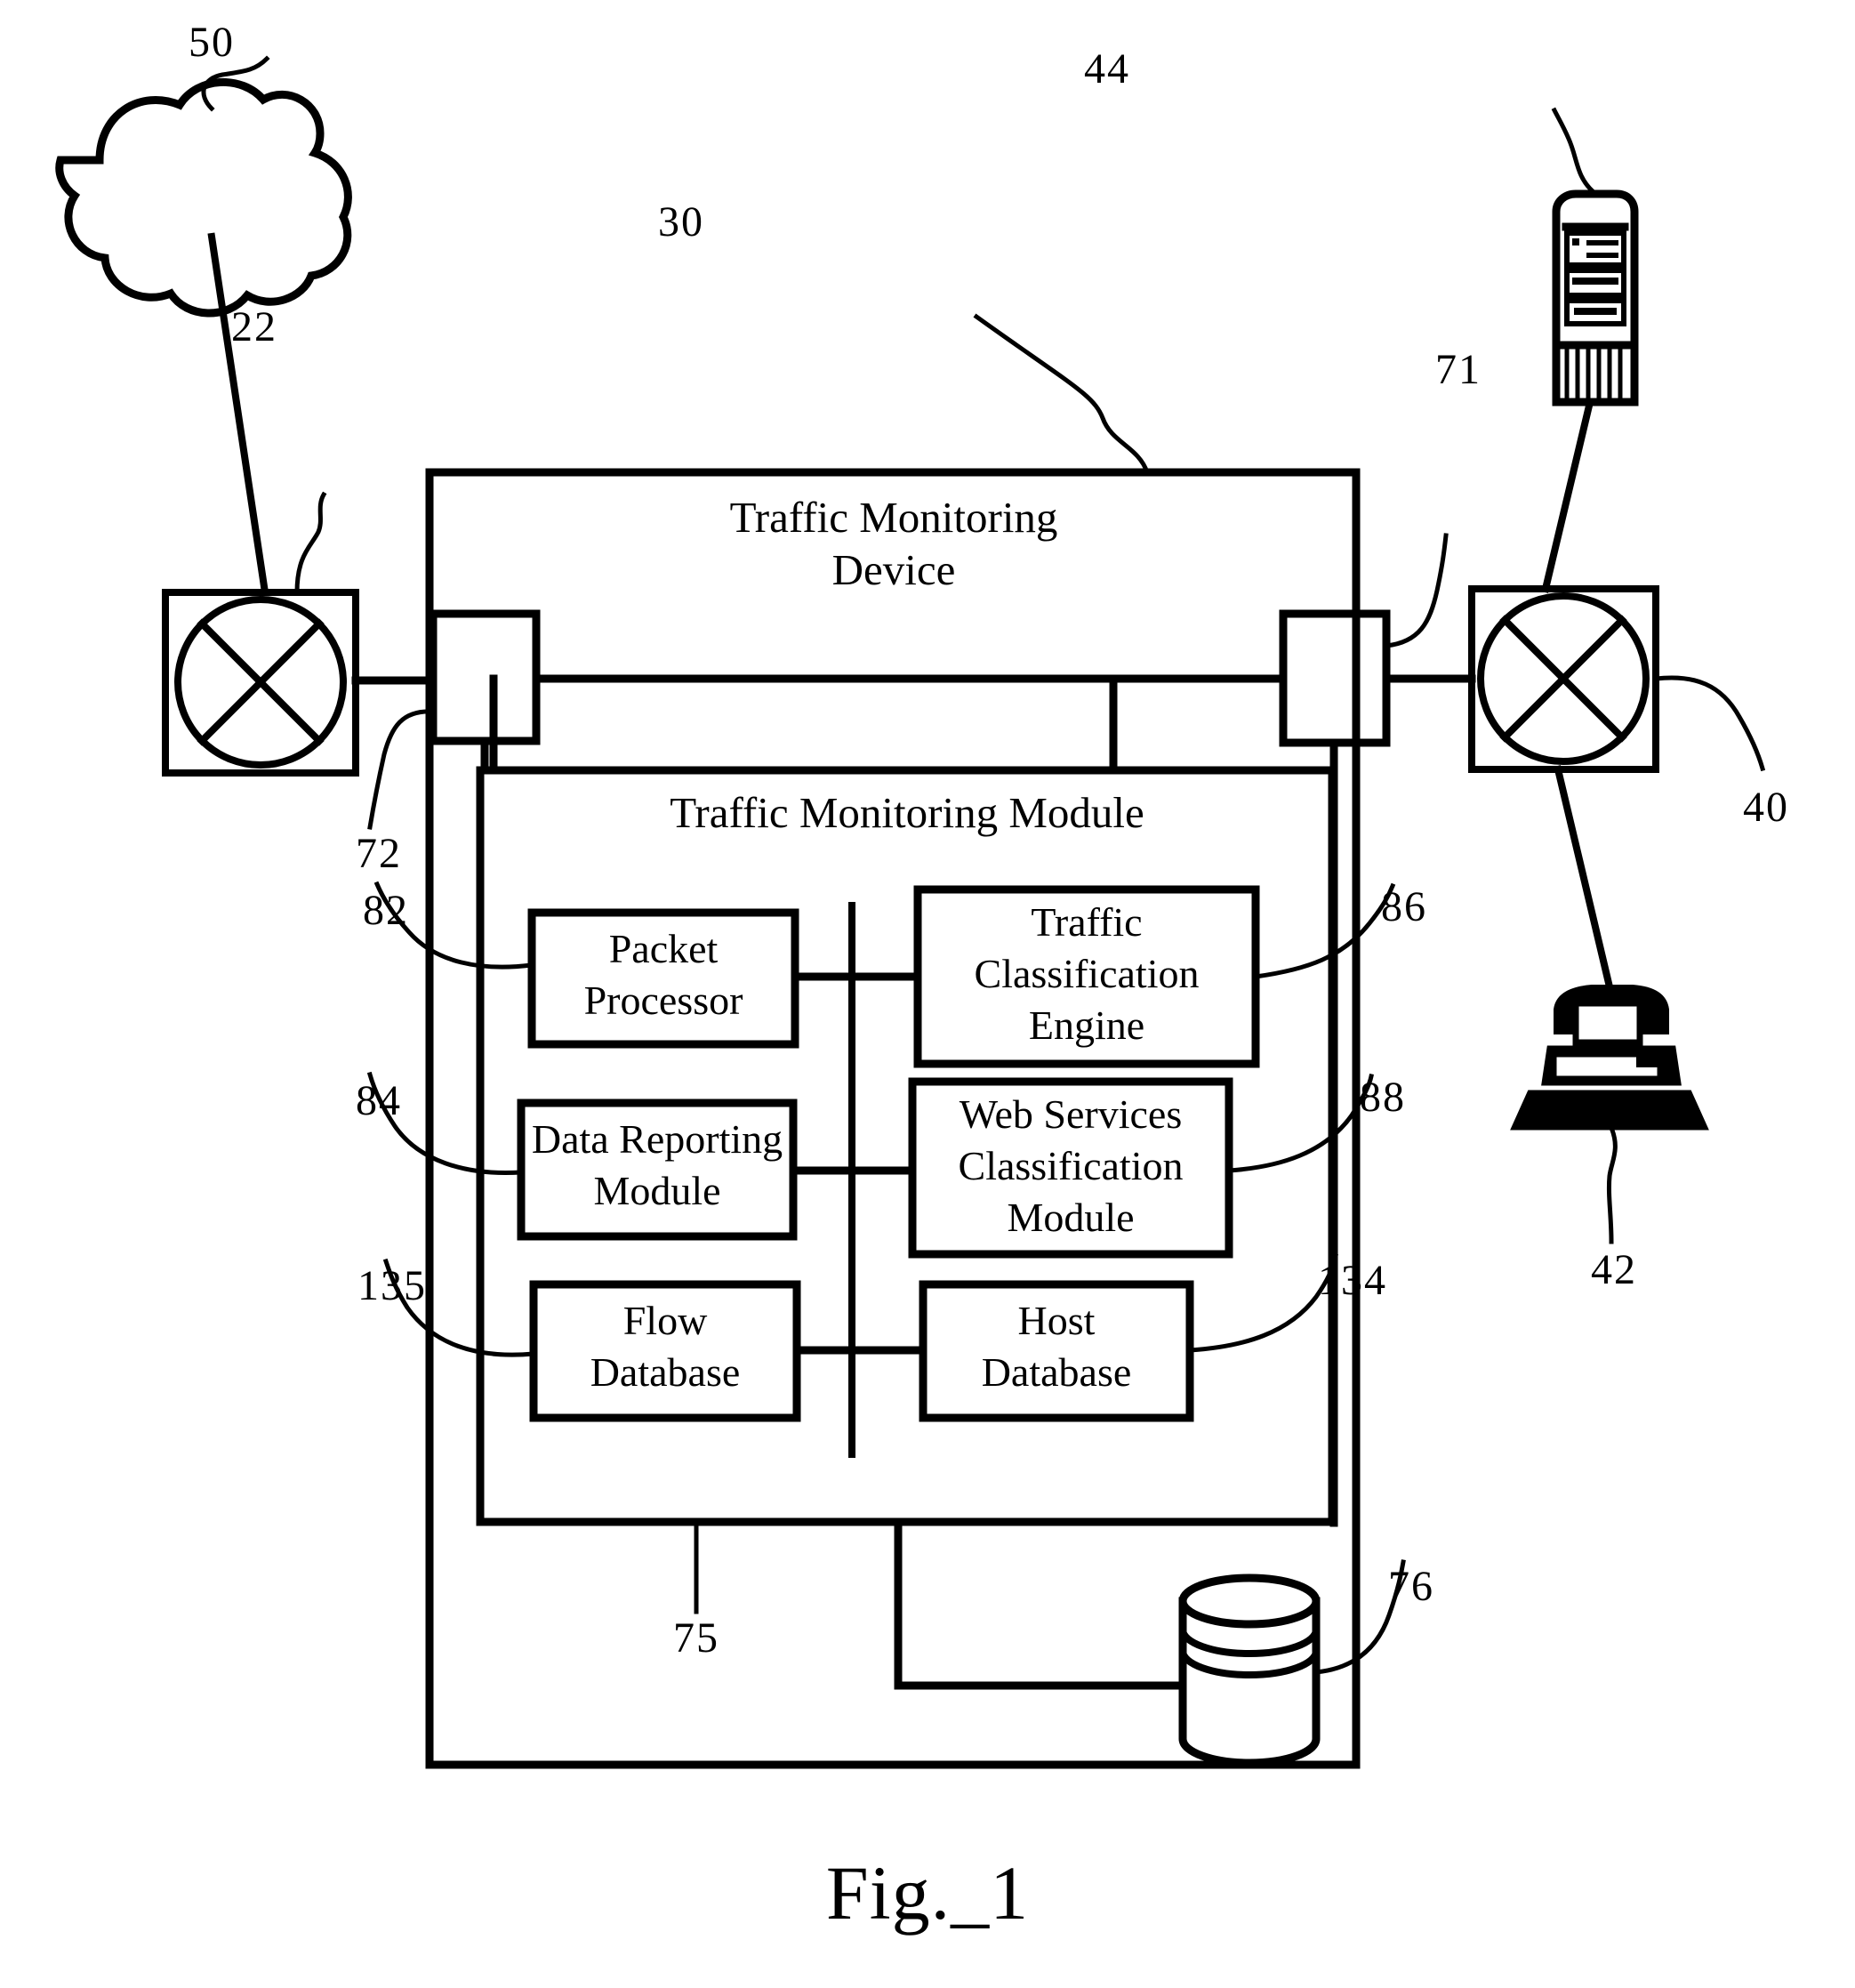  I want to click on network-cloud-icon, so click(203, 198).